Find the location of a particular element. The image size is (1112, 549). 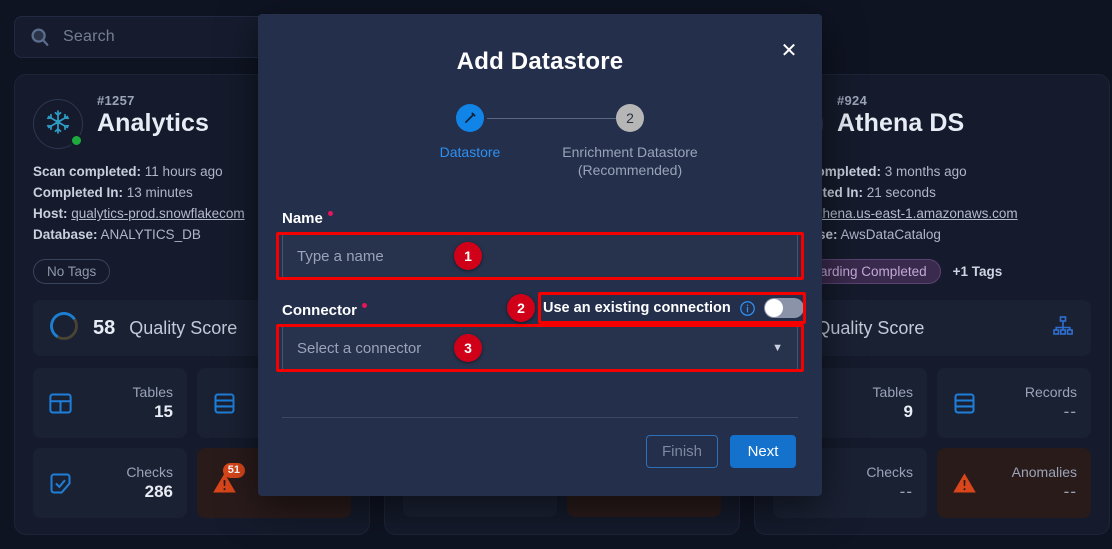

connector-field-label: Connector is located at coordinates (324, 310).